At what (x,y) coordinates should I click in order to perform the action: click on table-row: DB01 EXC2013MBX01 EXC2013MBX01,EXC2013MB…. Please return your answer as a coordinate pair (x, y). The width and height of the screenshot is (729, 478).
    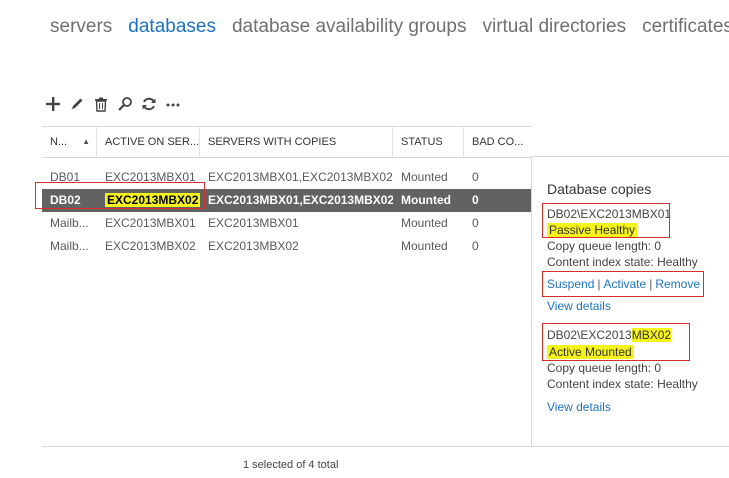
    Looking at the image, I should click on (287, 177).